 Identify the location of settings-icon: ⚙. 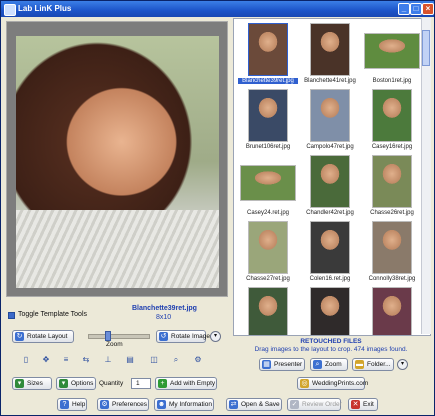
(198, 360).